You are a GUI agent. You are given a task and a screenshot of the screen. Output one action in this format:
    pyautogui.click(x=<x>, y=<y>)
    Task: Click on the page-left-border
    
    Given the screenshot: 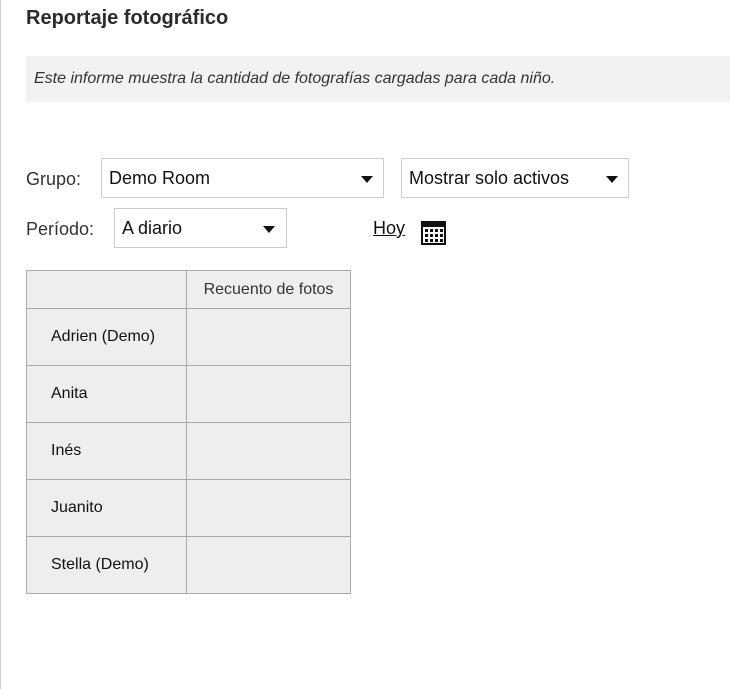 What is the action you would take?
    pyautogui.click(x=0, y=344)
    